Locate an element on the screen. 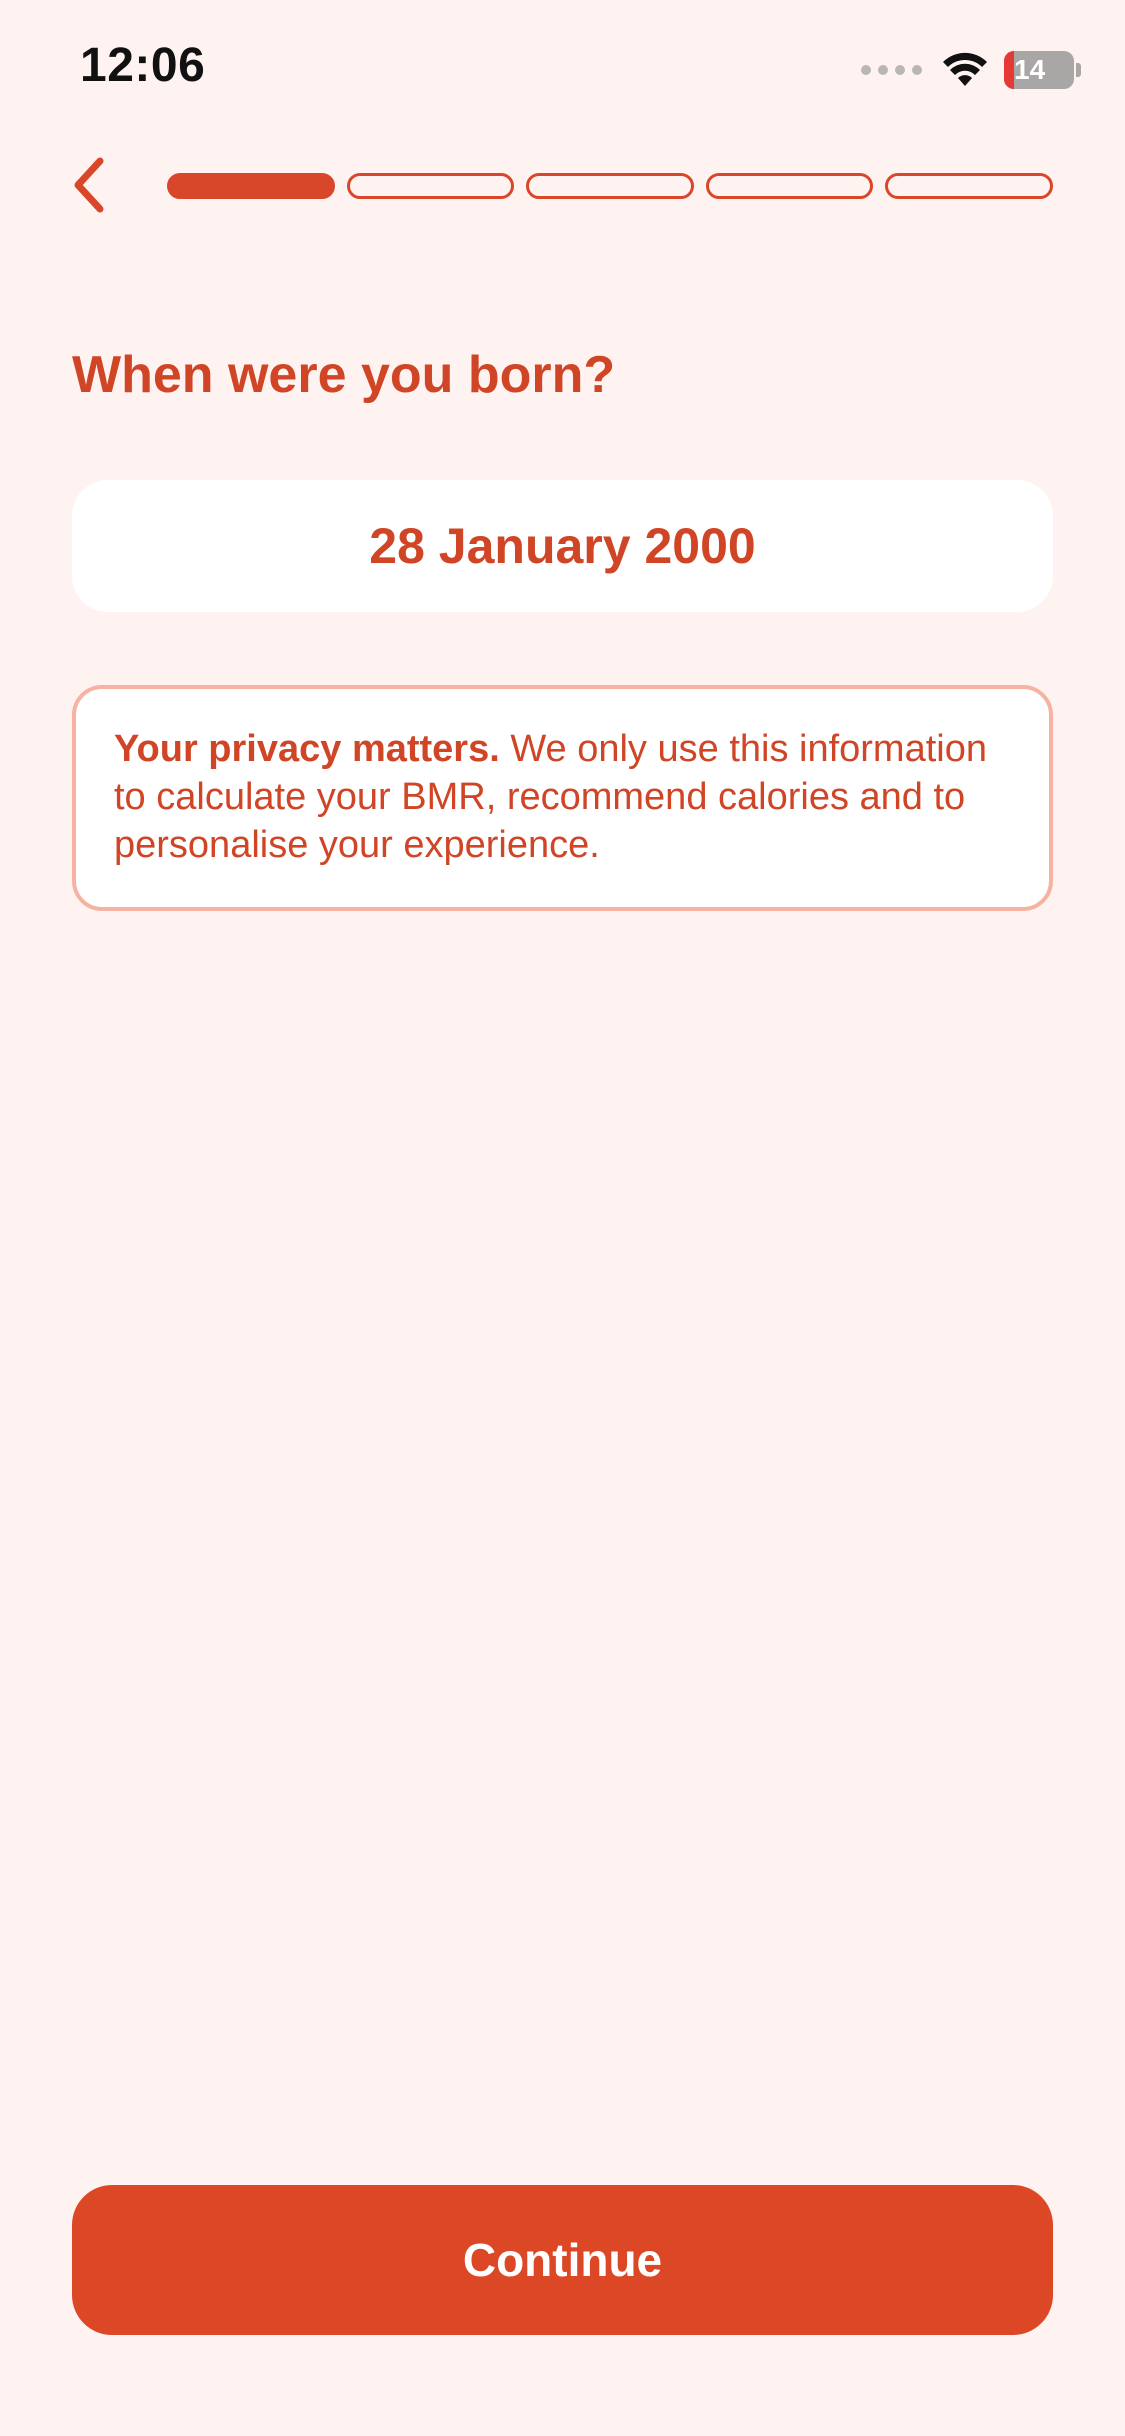 This screenshot has height=2436, width=1125. chevron-left-icon is located at coordinates (89, 185).